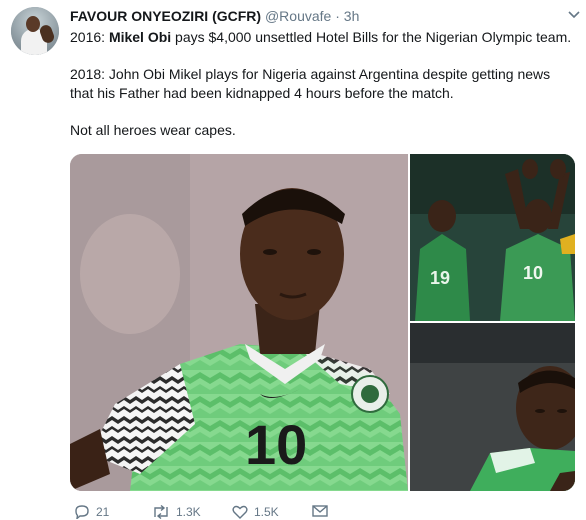  I want to click on jersey-number-top-right: 10, so click(533, 273).